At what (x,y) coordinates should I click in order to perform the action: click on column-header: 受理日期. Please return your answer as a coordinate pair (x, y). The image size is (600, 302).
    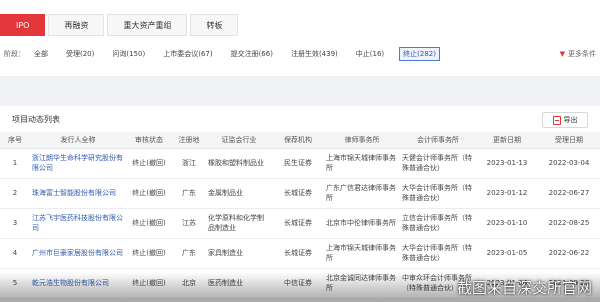
    Looking at the image, I should click on (569, 140).